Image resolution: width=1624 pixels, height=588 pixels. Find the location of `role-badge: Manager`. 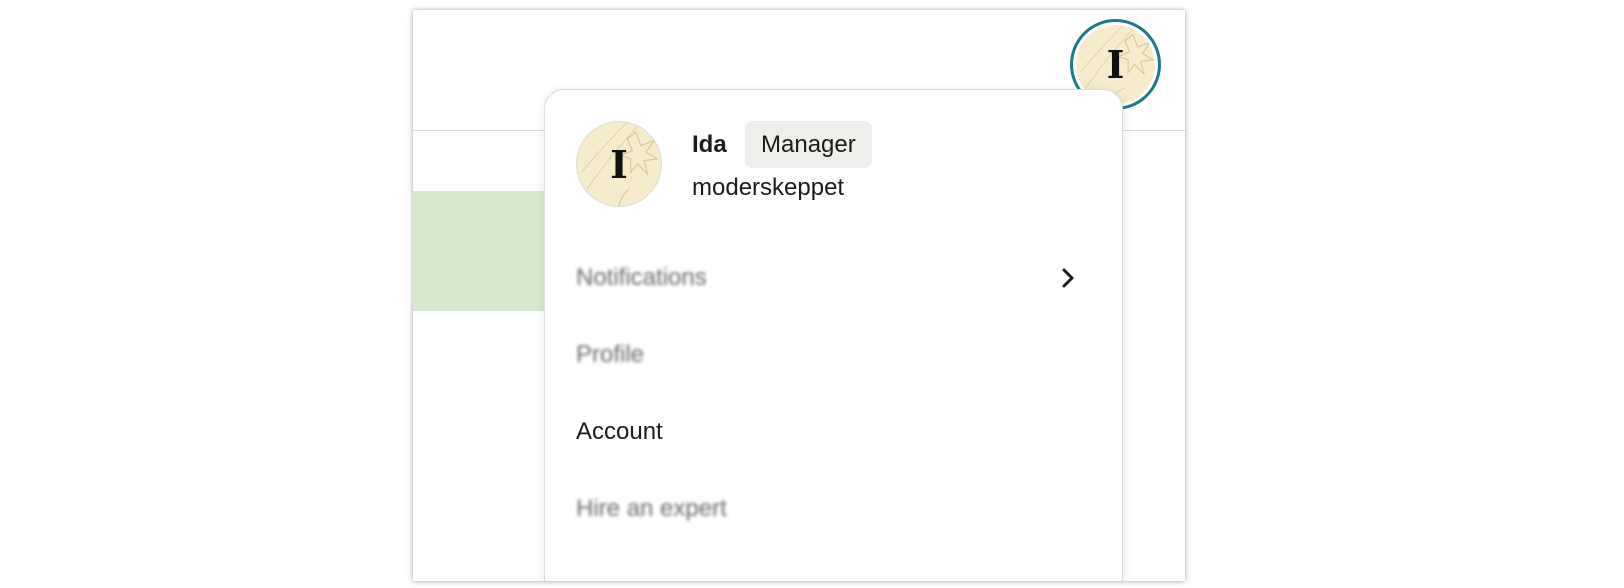

role-badge: Manager is located at coordinates (808, 144).